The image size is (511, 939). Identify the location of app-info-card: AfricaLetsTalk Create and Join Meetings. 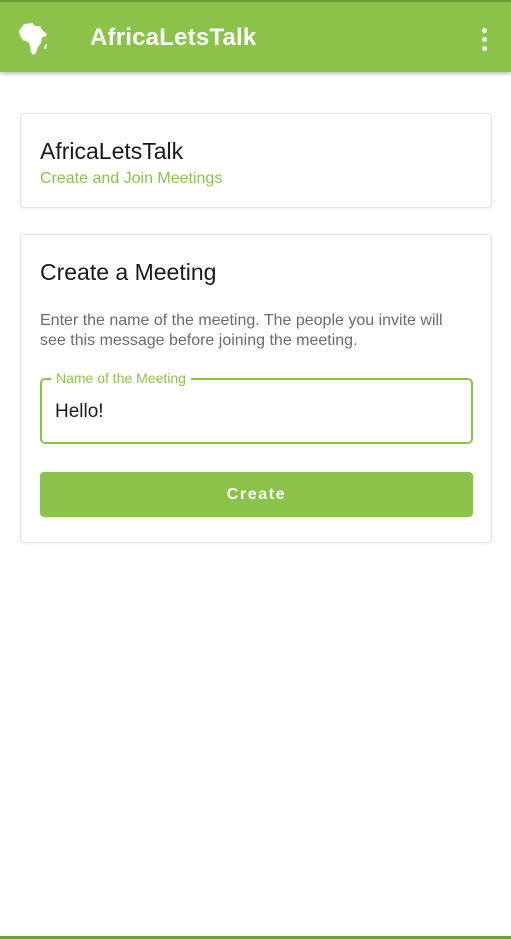
(256, 160).